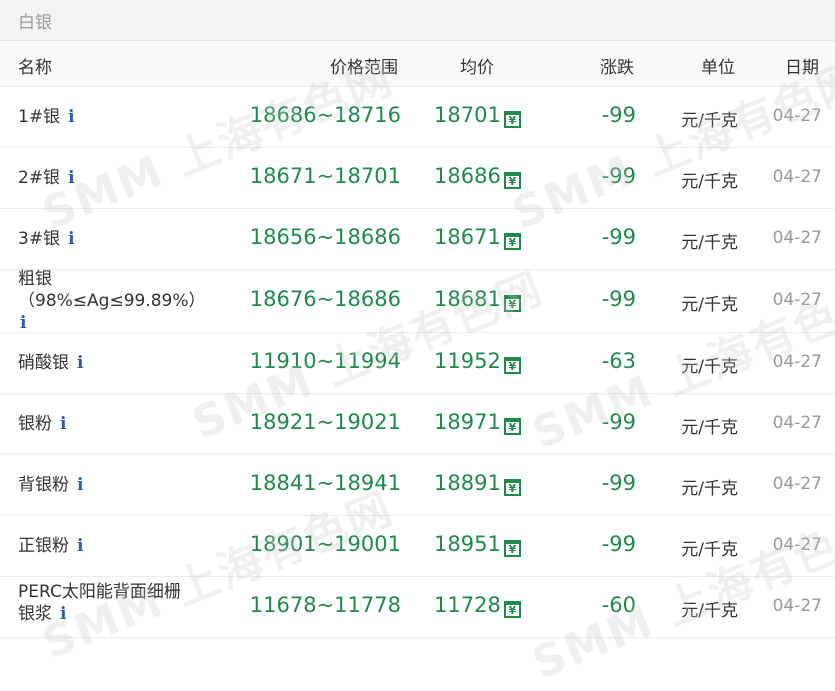 This screenshot has width=835, height=691. I want to click on header-date: 日期, so click(802, 68).